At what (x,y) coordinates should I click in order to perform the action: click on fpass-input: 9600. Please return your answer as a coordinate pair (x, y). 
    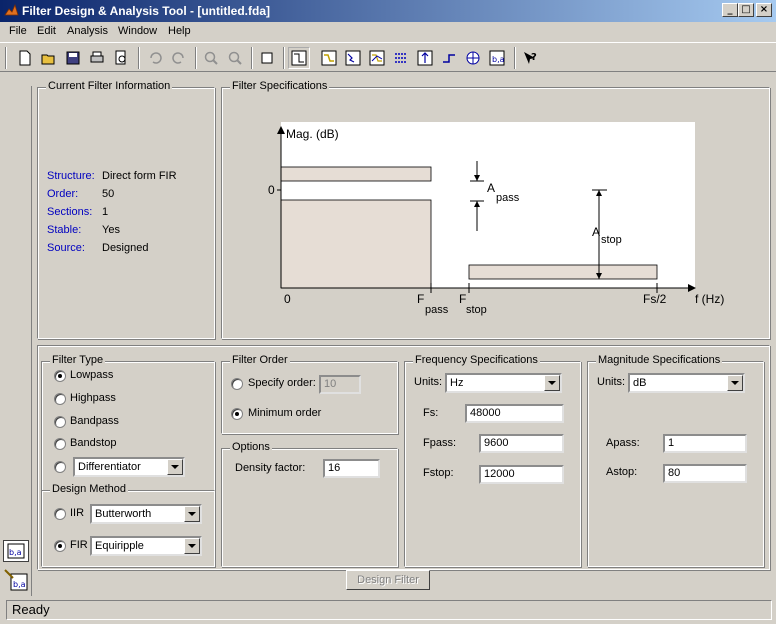
    Looking at the image, I should click on (521, 443).